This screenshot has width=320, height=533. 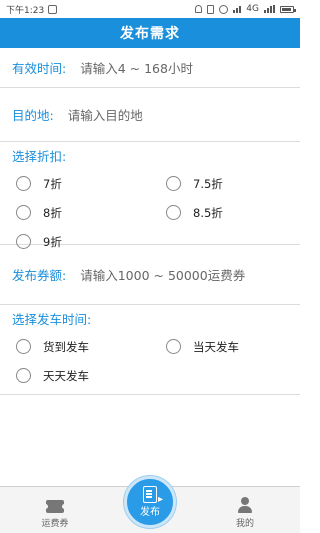 What do you see at coordinates (150, 115) in the screenshot?
I see `destination-row: 目的地: 请输入目的地` at bounding box center [150, 115].